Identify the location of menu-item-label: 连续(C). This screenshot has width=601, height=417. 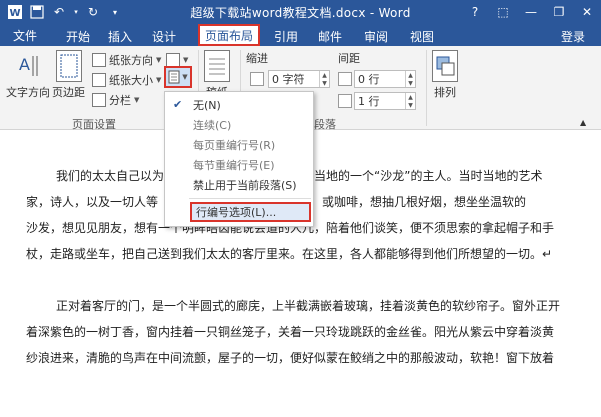
(212, 125).